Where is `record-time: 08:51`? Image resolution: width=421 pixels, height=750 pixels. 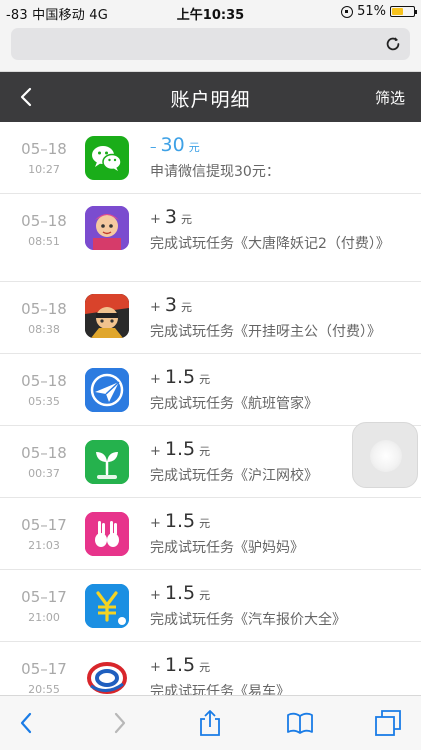 record-time: 08:51 is located at coordinates (44, 241).